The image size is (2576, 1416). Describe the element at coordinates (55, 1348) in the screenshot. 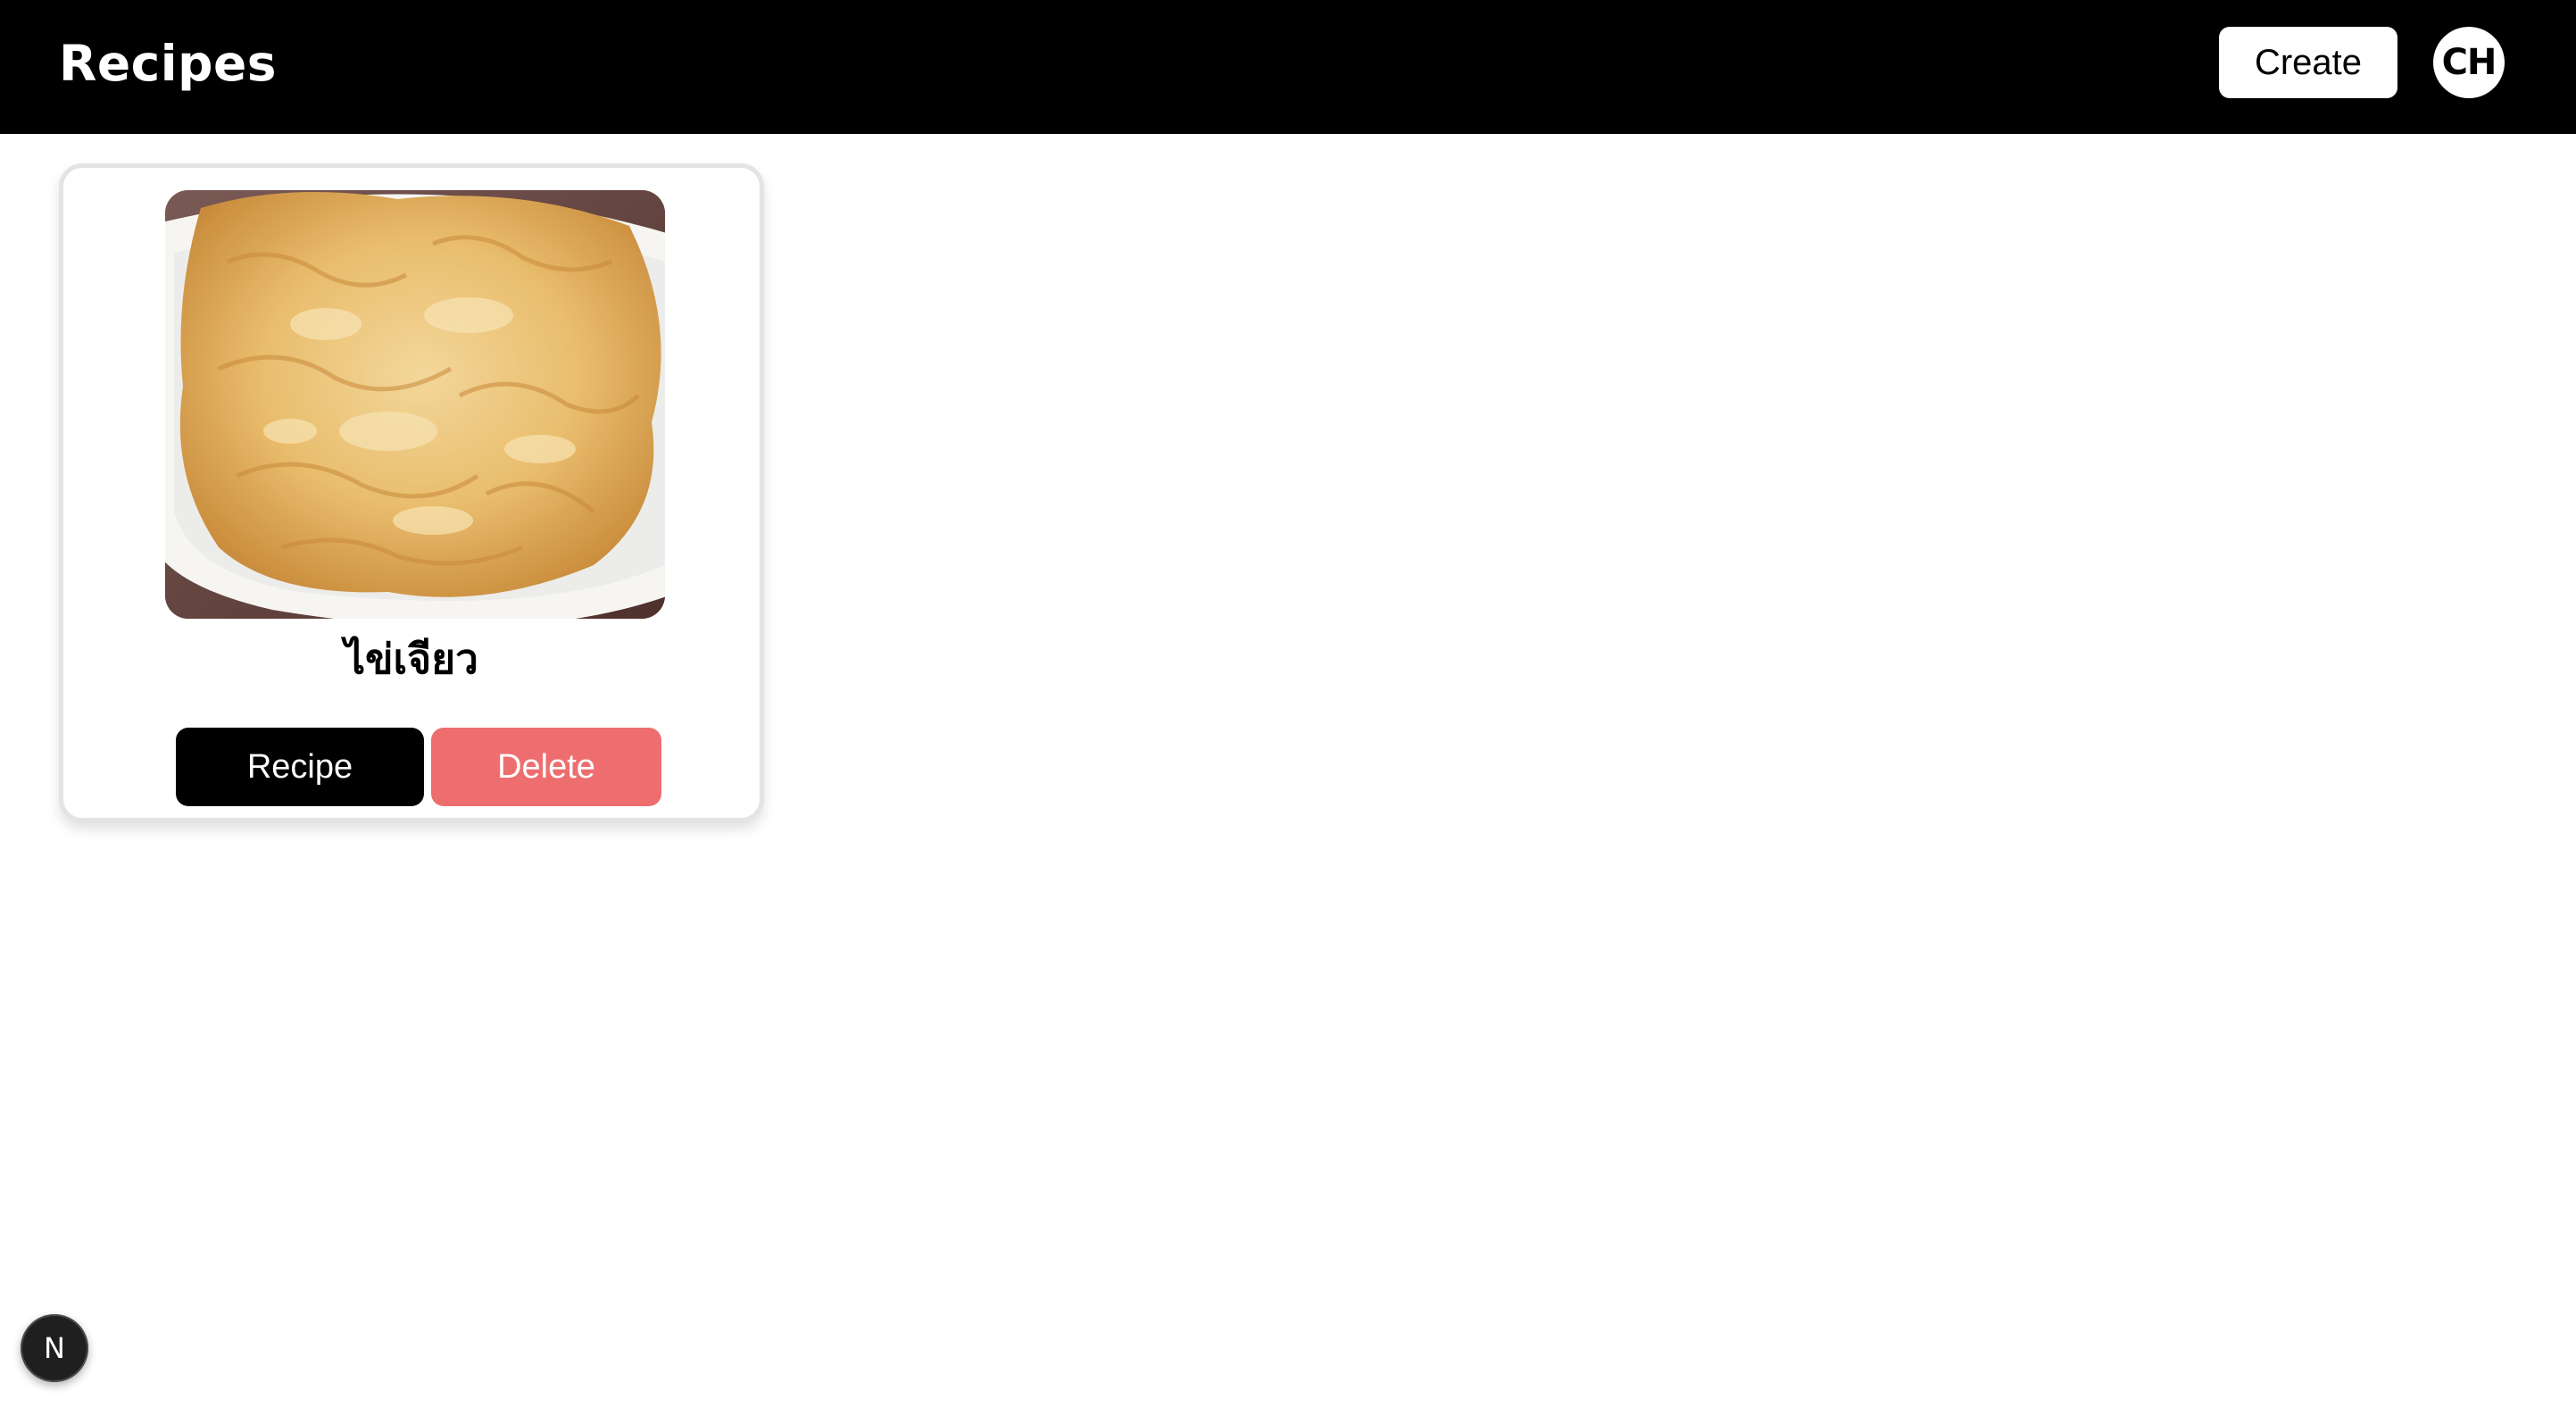

I see `nextjs-dev-indicator-icon: N` at that location.